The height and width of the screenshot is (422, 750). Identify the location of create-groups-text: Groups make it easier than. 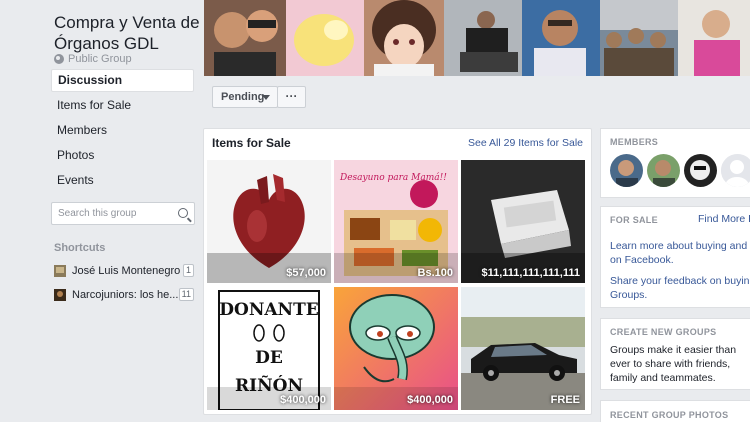
(673, 350).